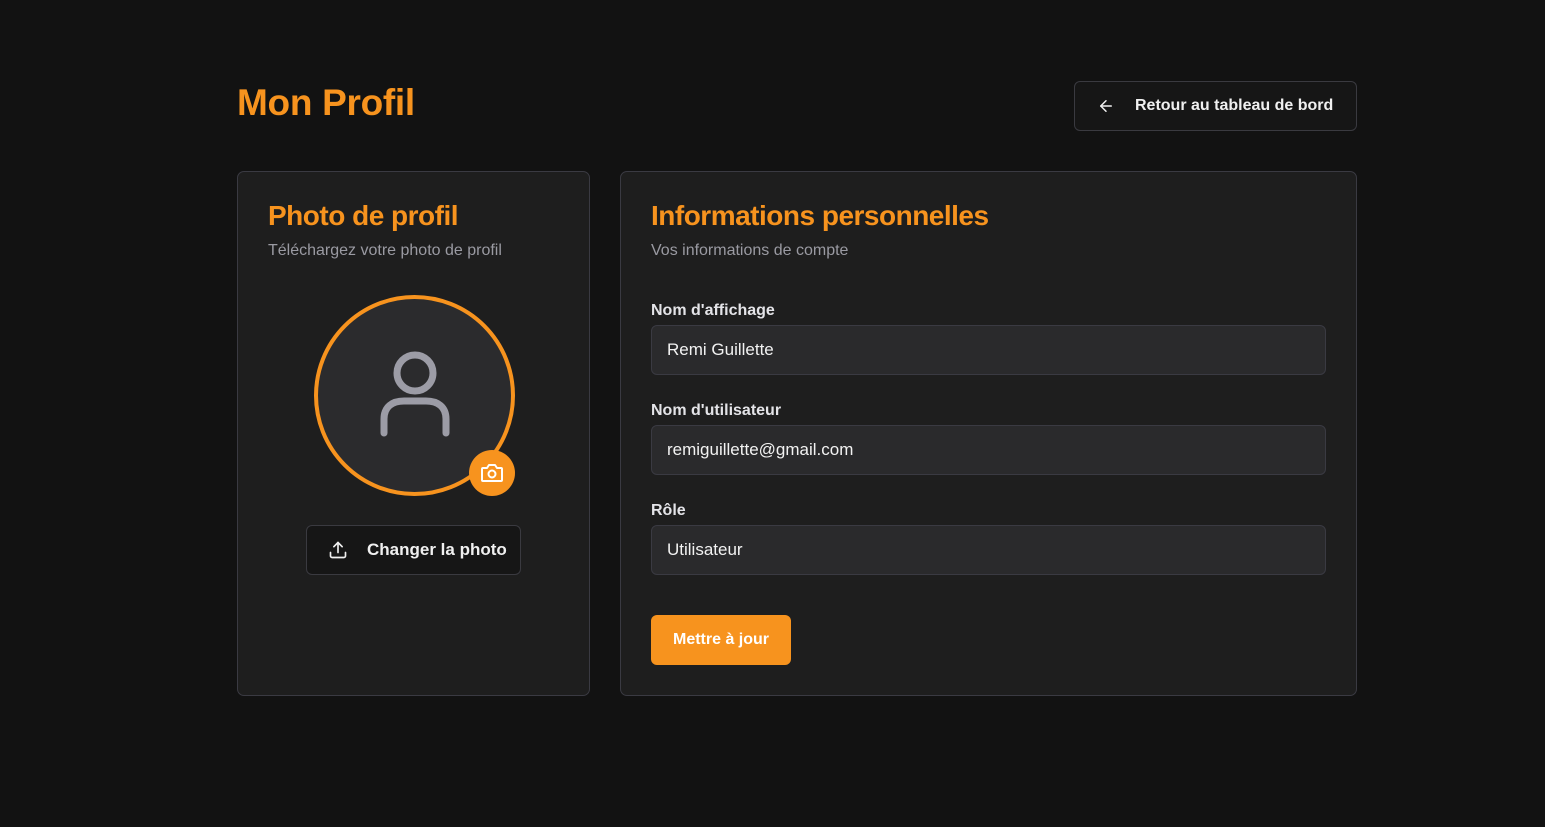  What do you see at coordinates (326, 102) in the screenshot?
I see `page-title: Mon Profil` at bounding box center [326, 102].